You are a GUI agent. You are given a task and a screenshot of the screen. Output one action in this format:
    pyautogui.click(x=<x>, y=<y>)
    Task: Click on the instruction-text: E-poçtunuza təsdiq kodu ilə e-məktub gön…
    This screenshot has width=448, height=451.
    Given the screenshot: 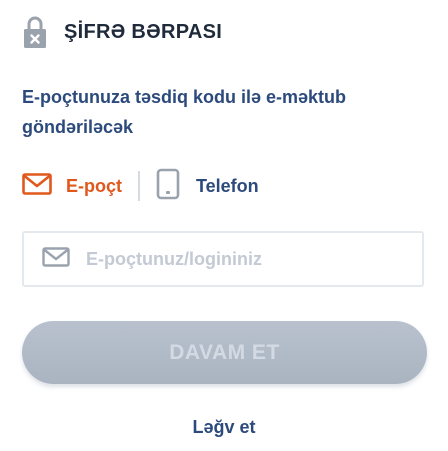 What is the action you would take?
    pyautogui.click(x=184, y=112)
    